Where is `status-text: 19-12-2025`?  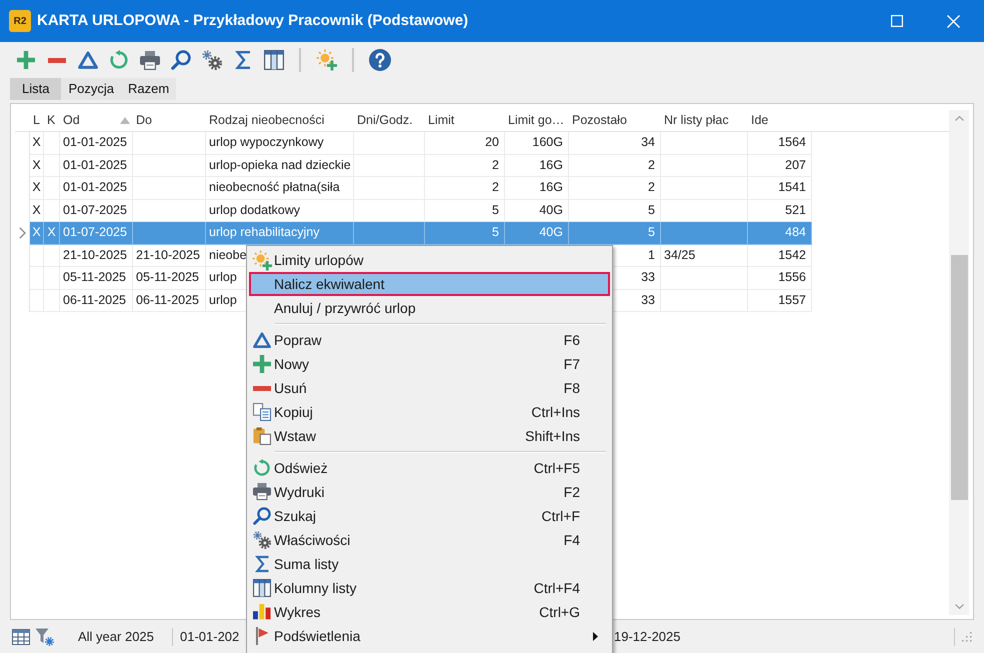
status-text: 19-12-2025 is located at coordinates (647, 637).